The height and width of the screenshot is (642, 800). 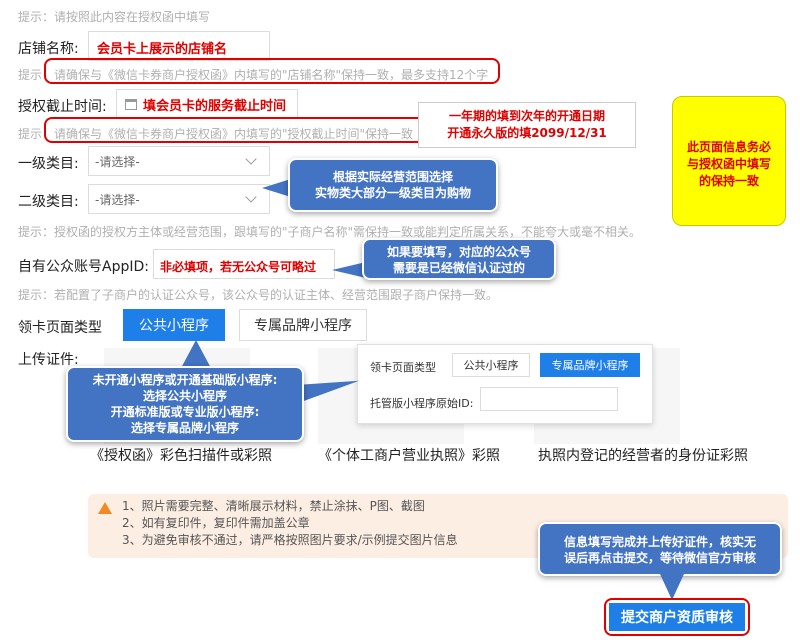 I want to click on category1-placeholder: -请选择-, so click(x=117, y=161).